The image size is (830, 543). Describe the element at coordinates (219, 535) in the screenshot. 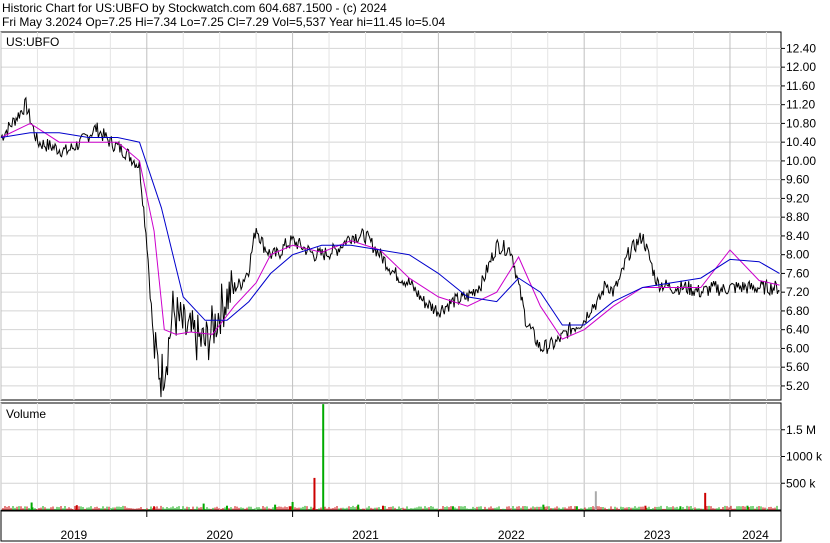

I see `x-axis-year-label: 2020` at that location.